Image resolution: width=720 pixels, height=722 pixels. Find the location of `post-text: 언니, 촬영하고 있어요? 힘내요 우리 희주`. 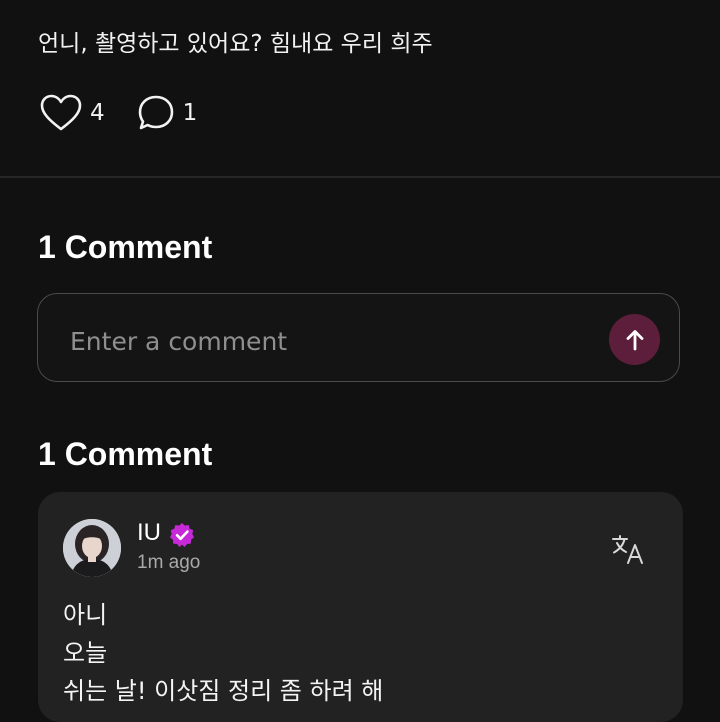

post-text: 언니, 촬영하고 있어요? 힘내요 우리 희주 is located at coordinates (235, 44).